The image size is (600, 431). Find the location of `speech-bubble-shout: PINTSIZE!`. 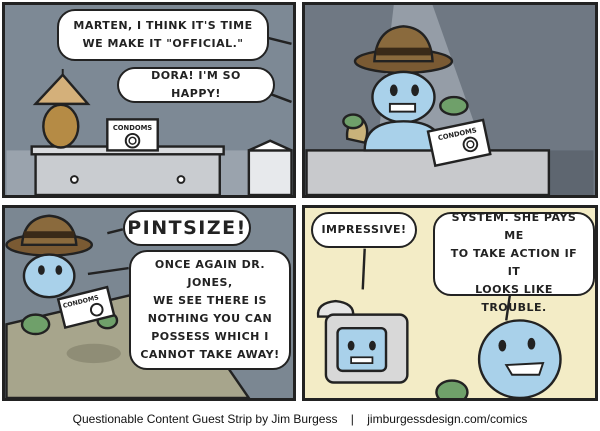

speech-bubble-shout: PINTSIZE! is located at coordinates (187, 228).